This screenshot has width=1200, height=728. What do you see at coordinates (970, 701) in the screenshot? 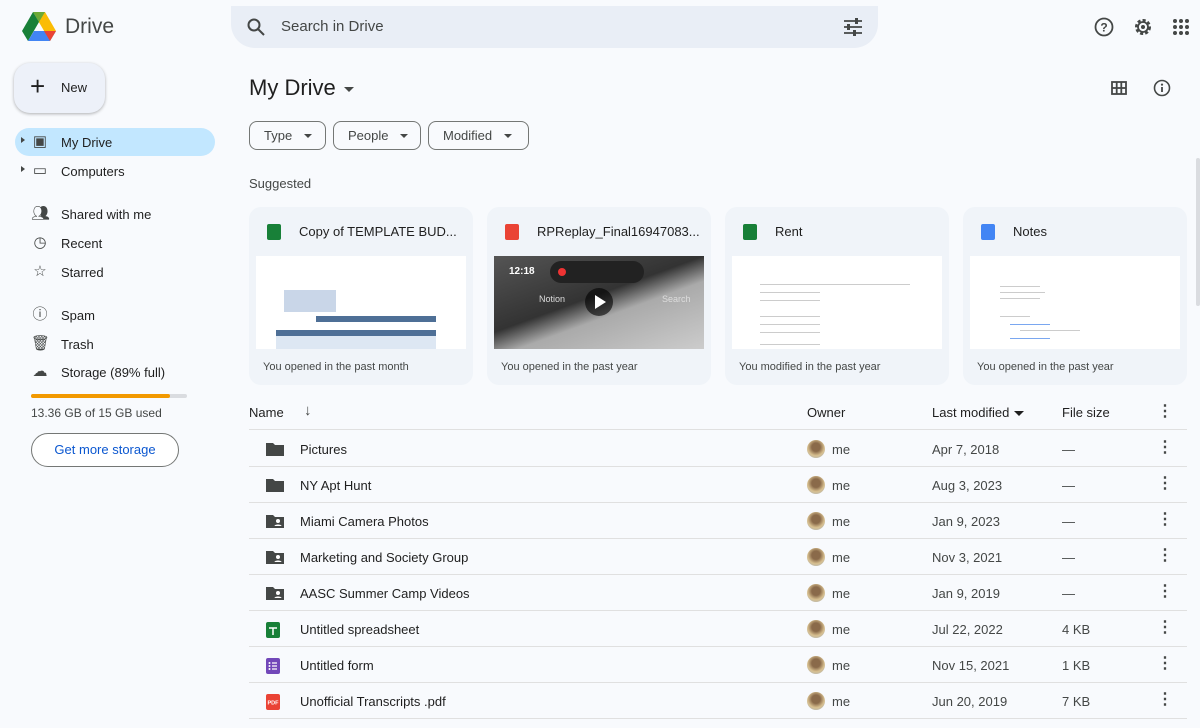
I see `file-modified: Jun 20, 2019` at bounding box center [970, 701].